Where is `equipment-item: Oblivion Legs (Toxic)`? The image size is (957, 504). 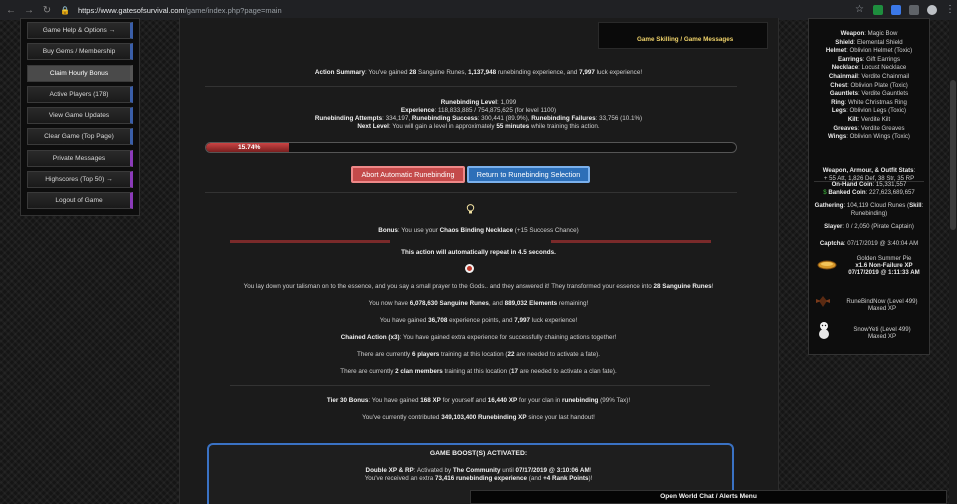 equipment-item: Oblivion Legs (Toxic) is located at coordinates (878, 111).